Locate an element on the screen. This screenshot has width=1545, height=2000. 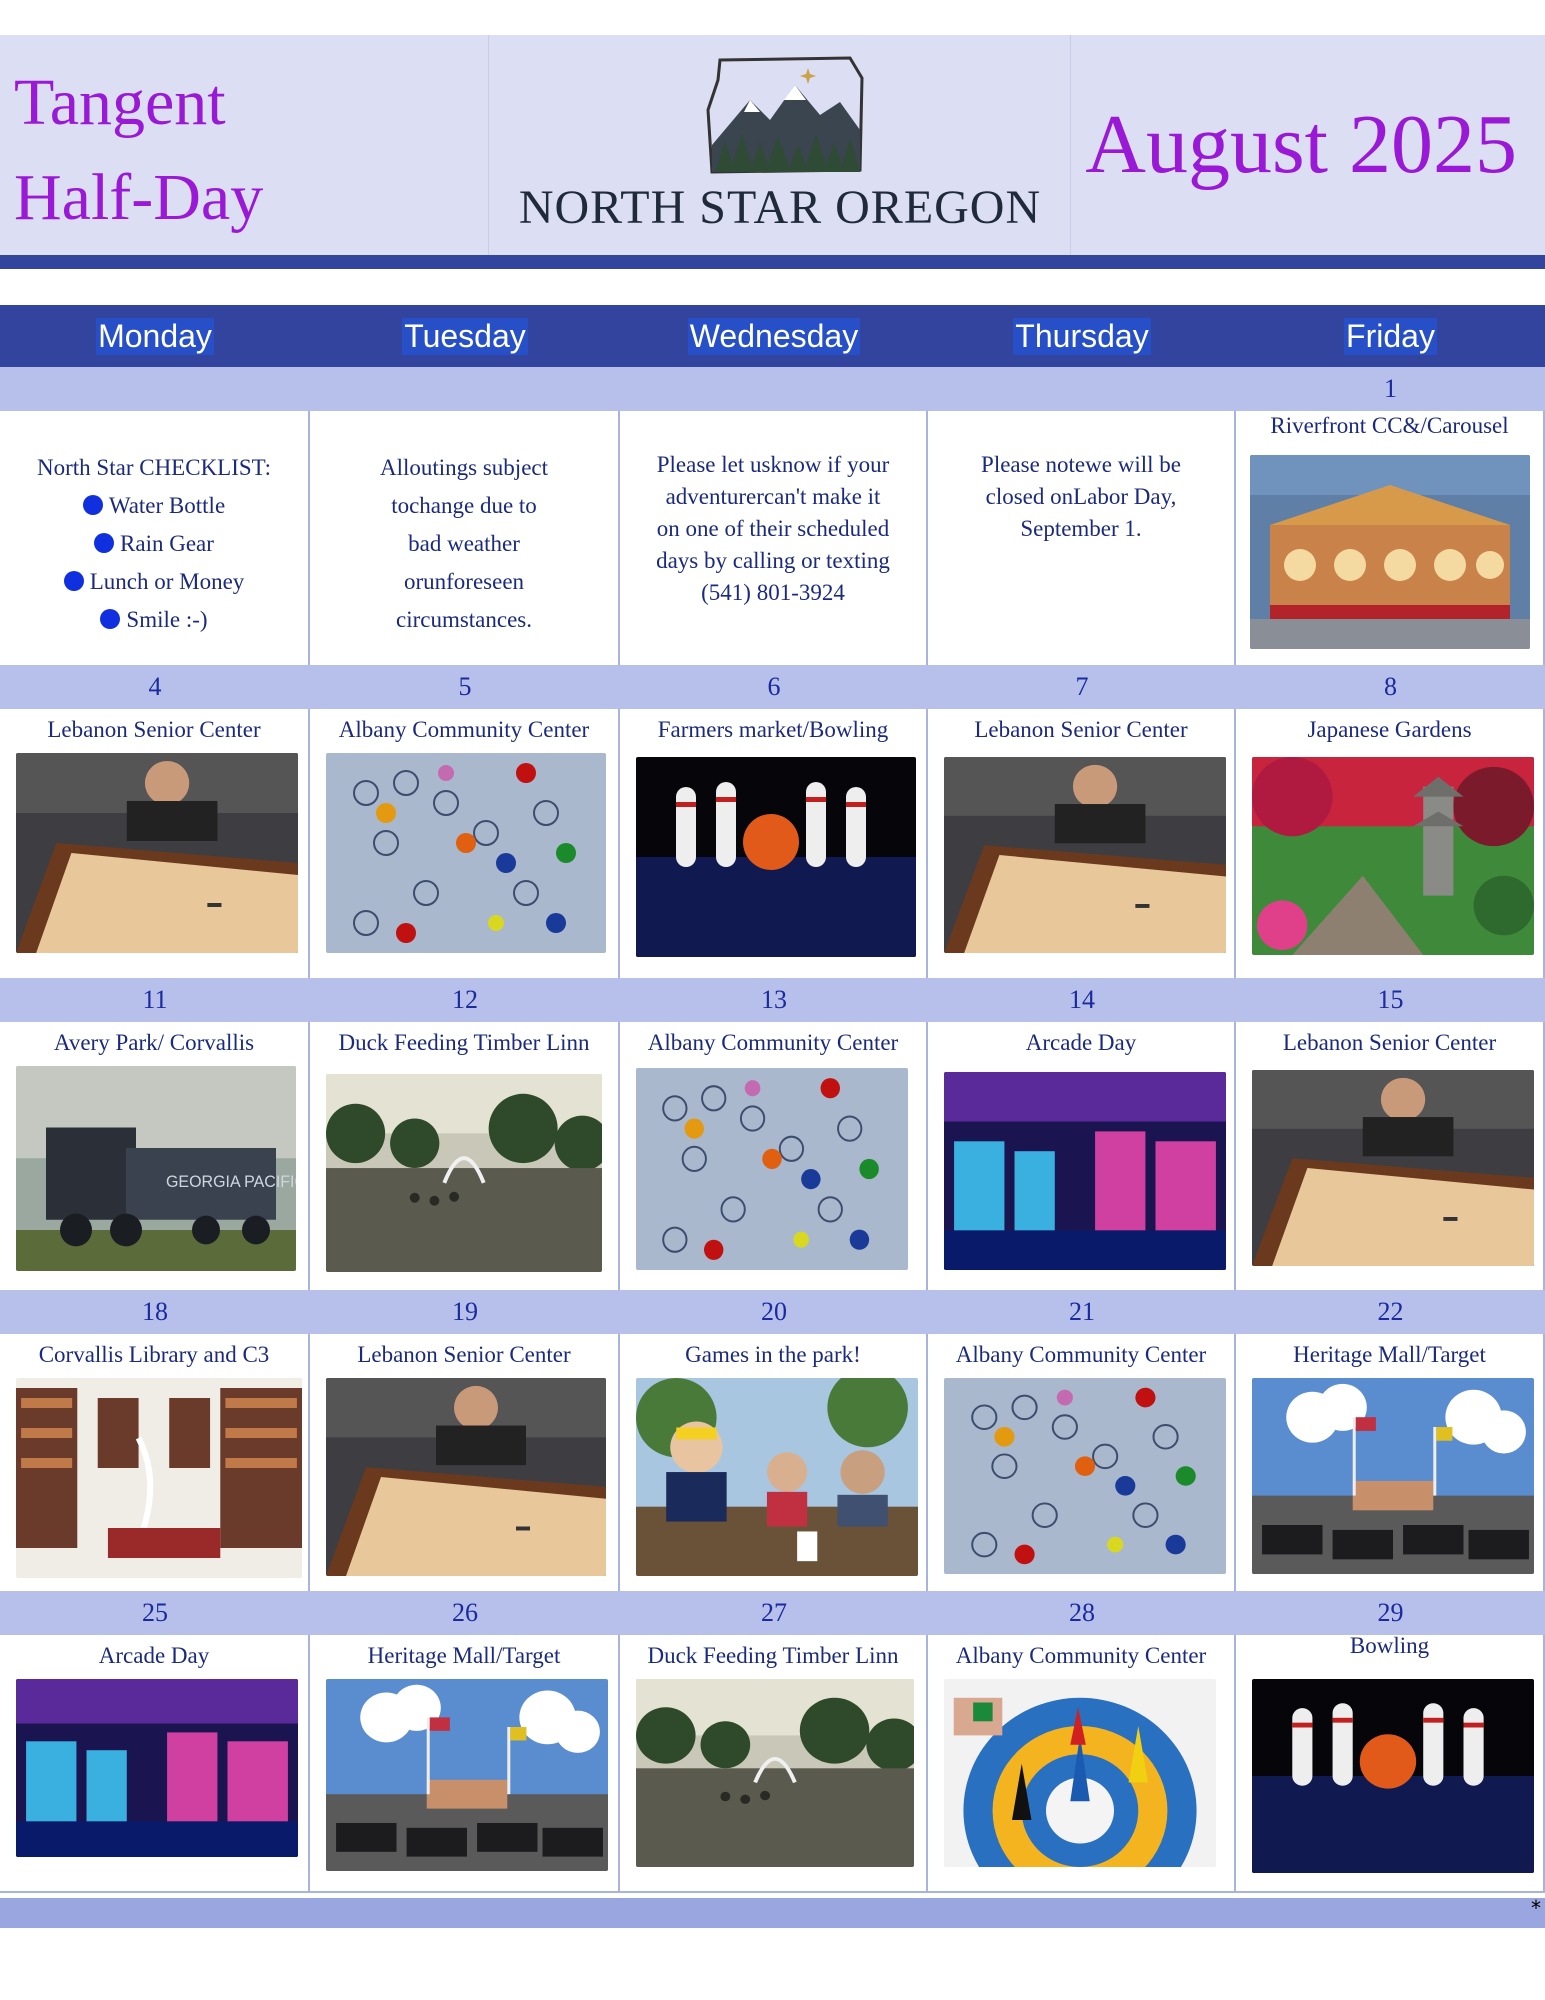
activity-title: Heritage Mall/Target is located at coordinates (464, 1655).